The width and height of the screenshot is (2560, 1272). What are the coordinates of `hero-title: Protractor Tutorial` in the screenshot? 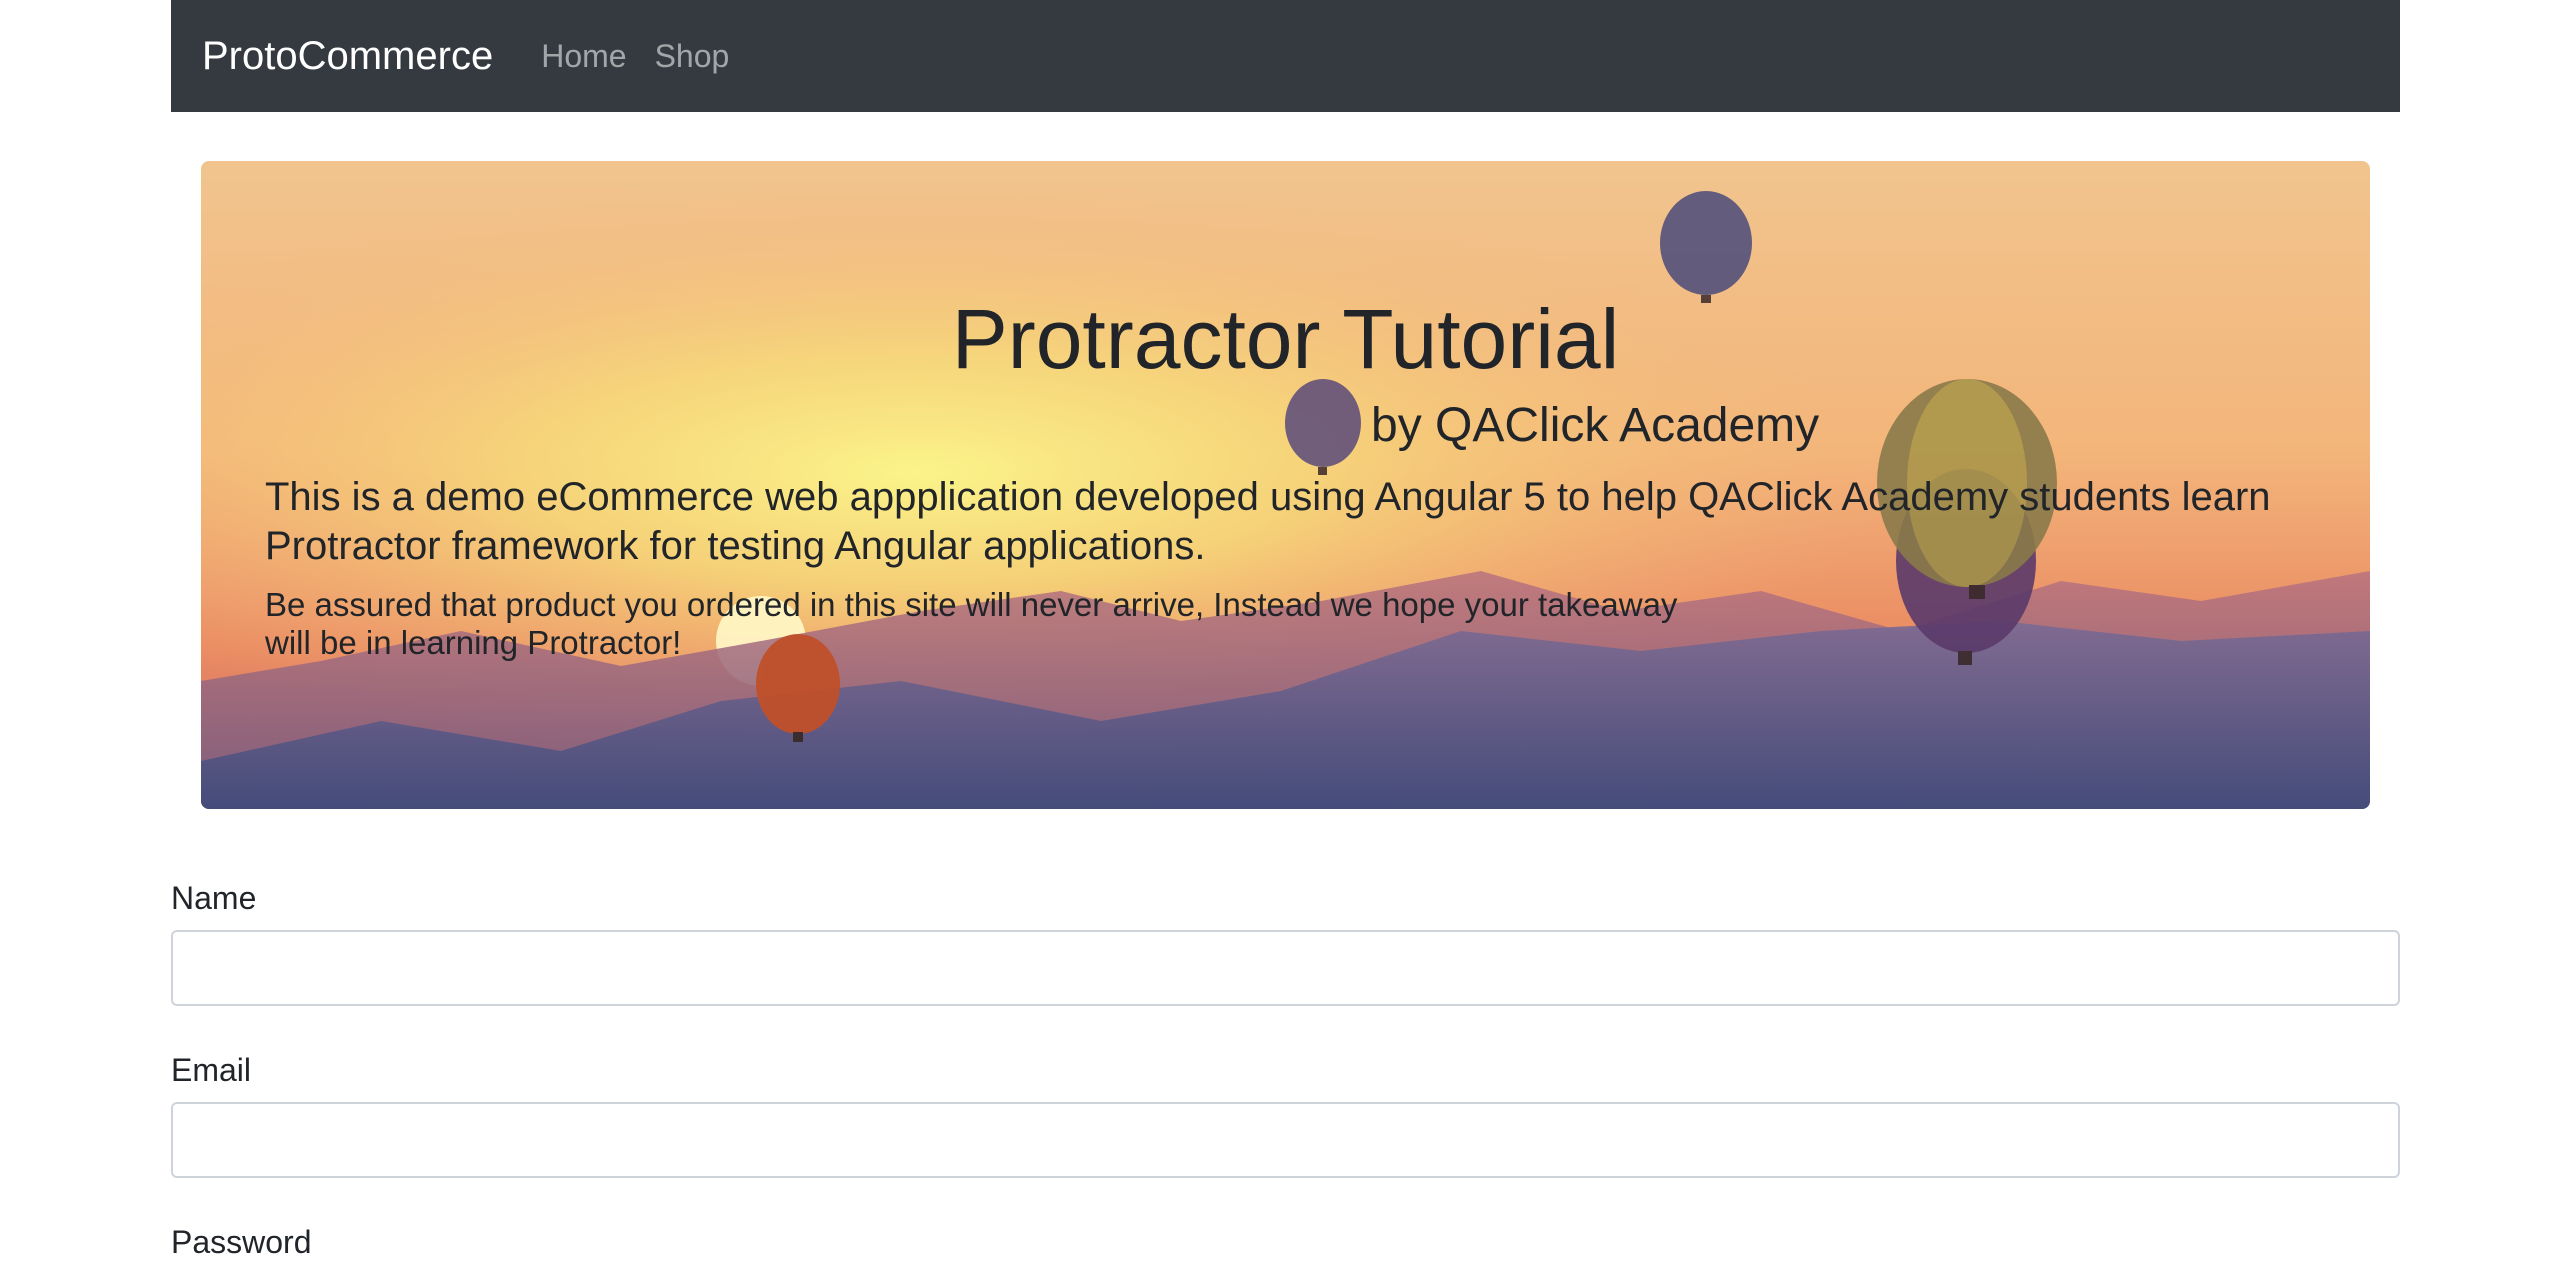 It's located at (1285, 339).